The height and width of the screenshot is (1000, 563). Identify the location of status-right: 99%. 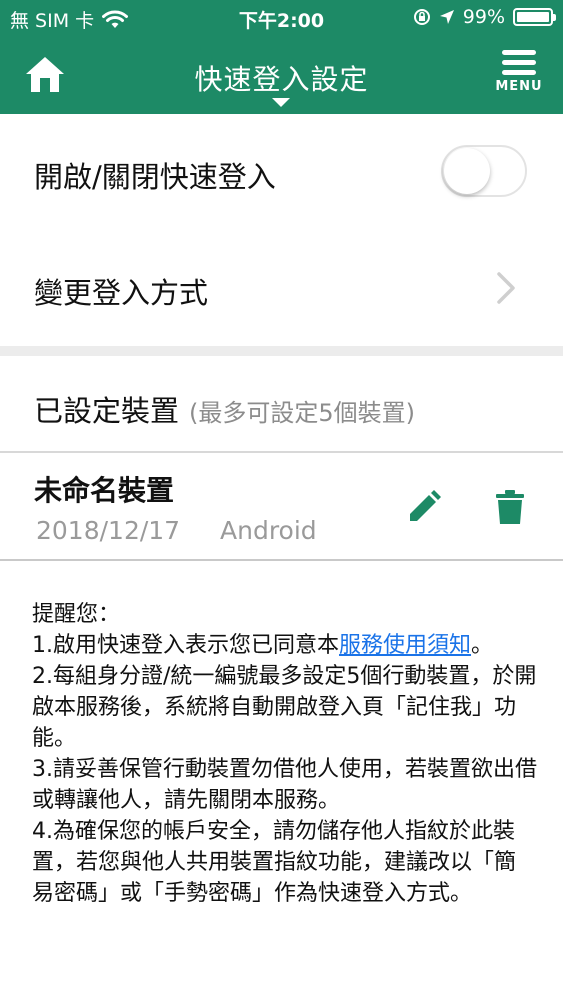
(484, 17).